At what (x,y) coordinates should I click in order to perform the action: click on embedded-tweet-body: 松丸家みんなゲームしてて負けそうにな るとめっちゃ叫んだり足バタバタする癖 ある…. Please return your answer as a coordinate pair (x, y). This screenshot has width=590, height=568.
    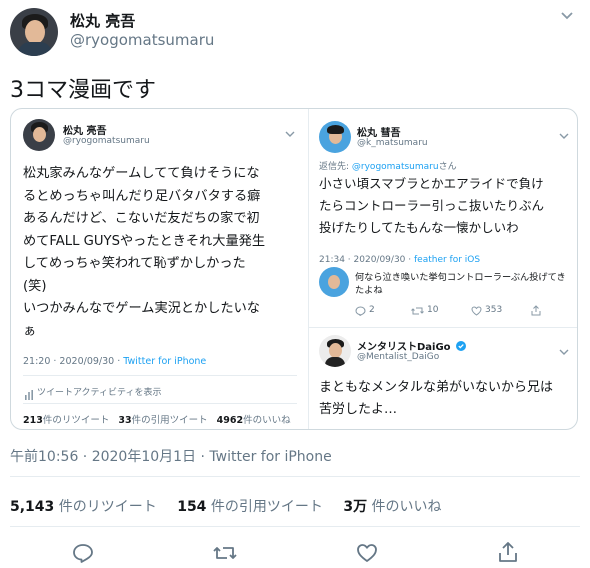
    Looking at the image, I should click on (144, 253).